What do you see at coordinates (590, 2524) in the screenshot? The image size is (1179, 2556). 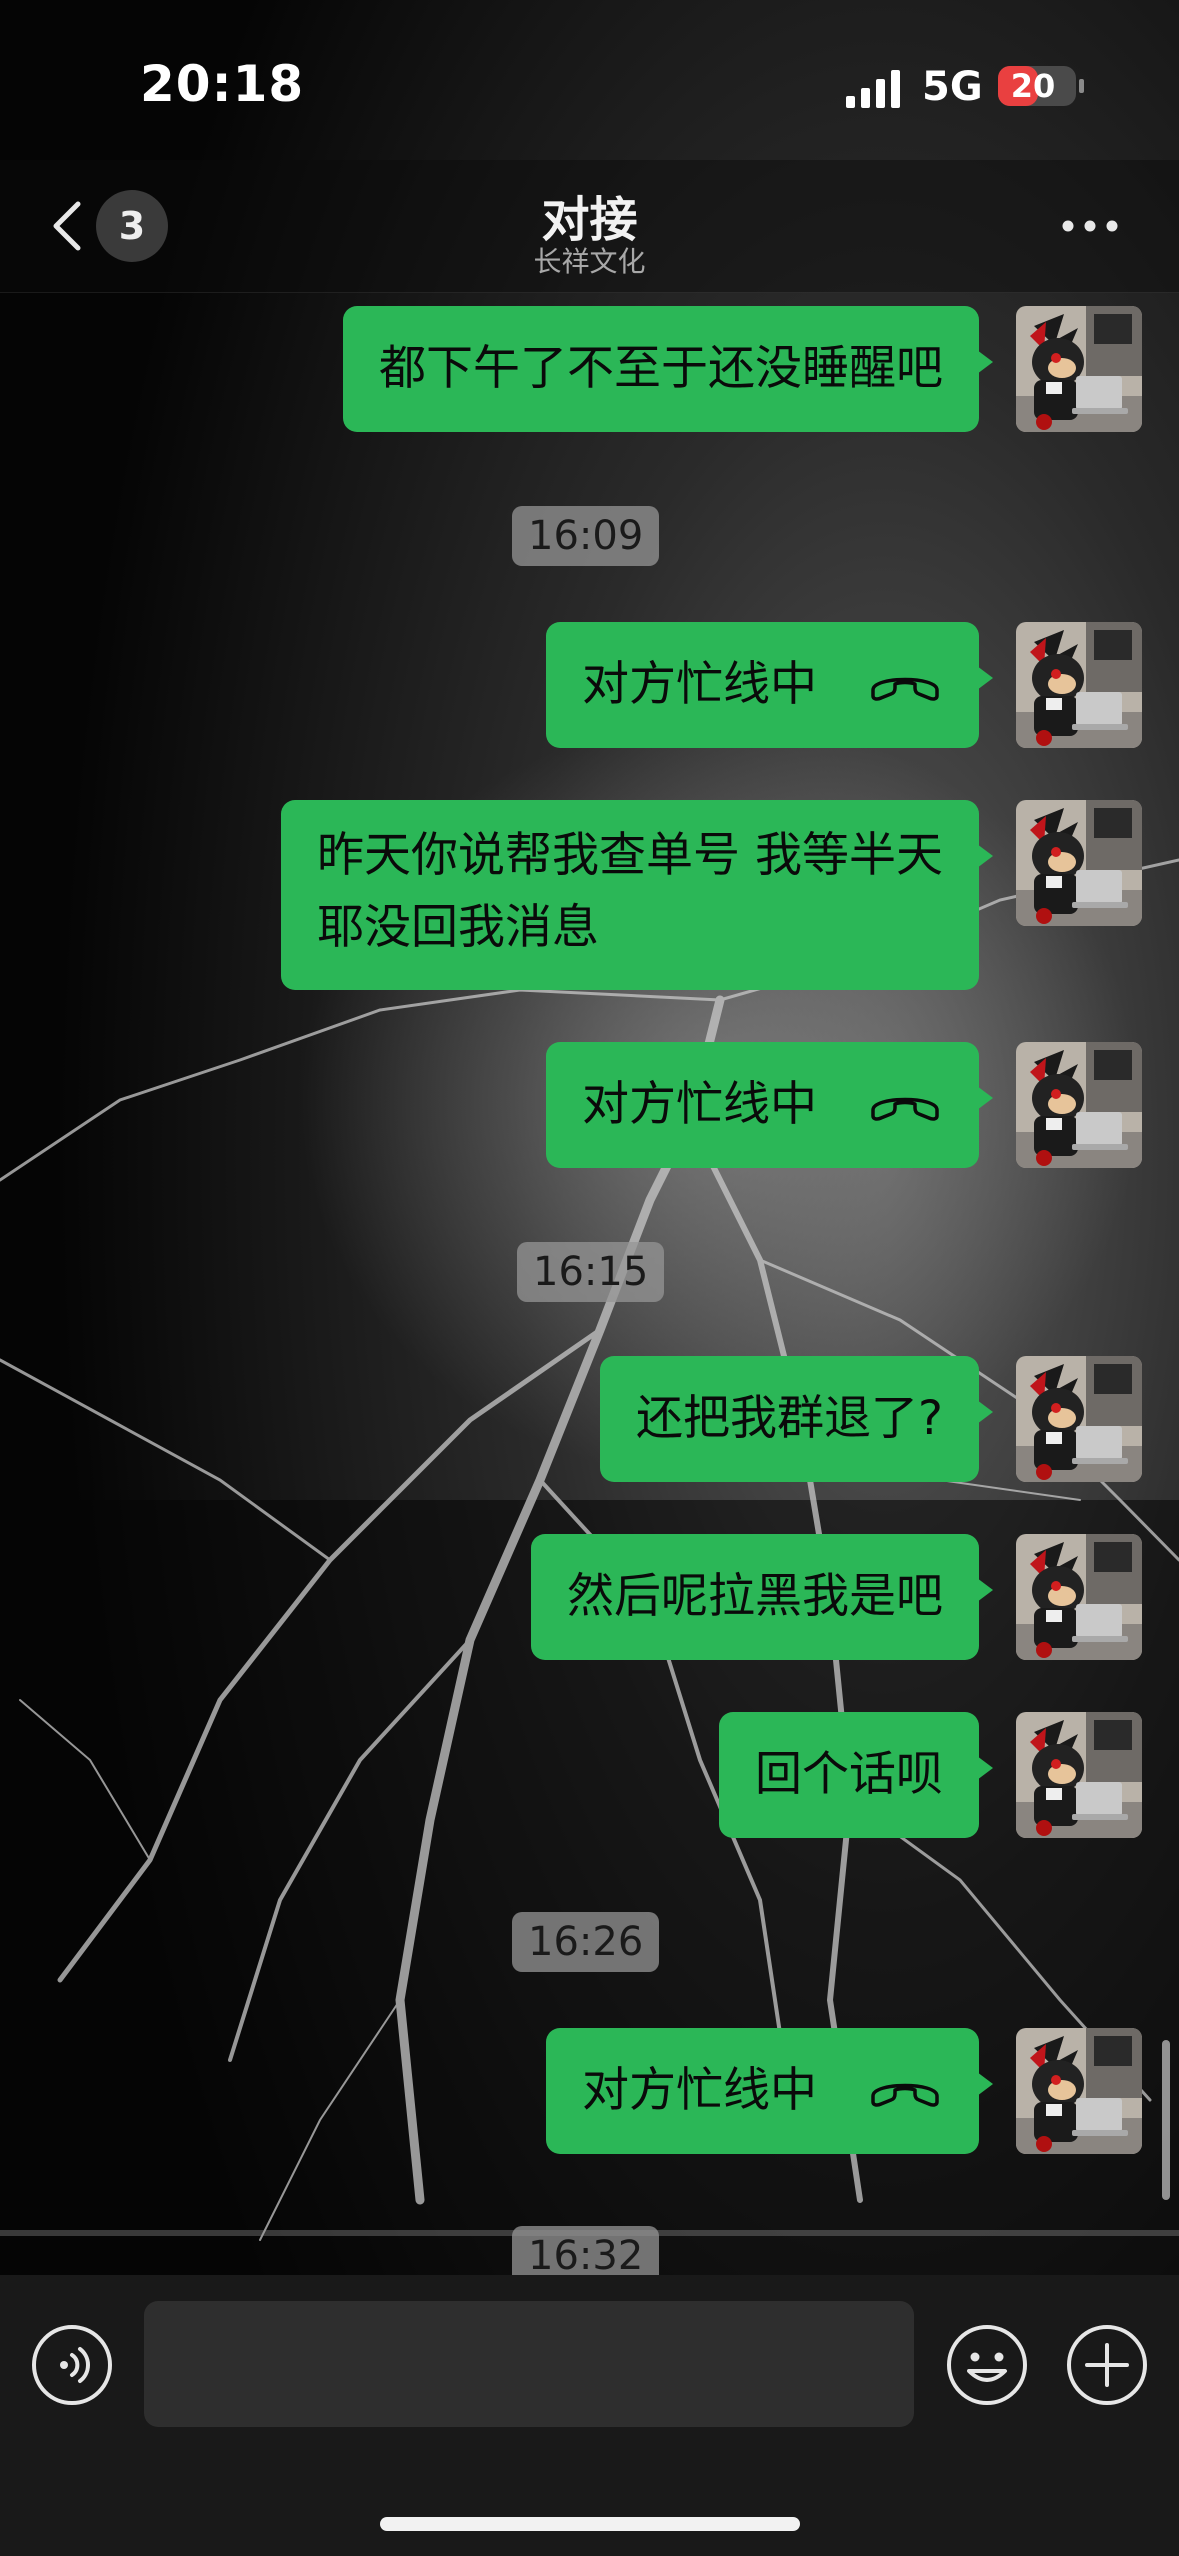 I see `home-indicator` at bounding box center [590, 2524].